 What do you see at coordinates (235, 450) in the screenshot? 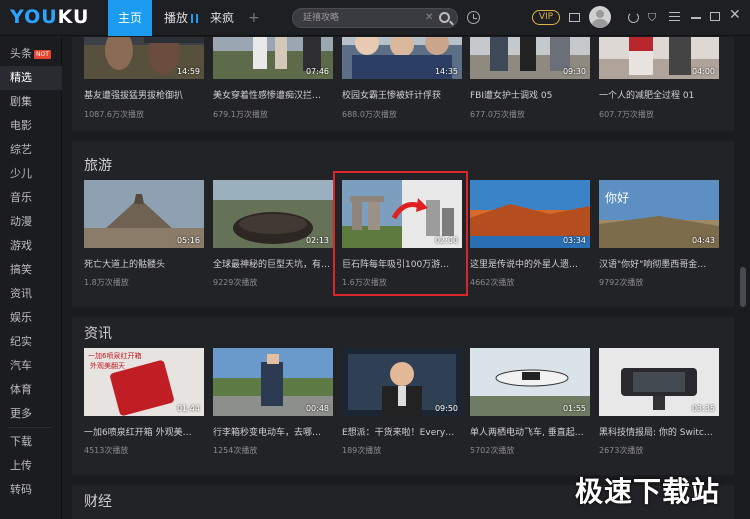
I see `video-plays: 1254次播放` at bounding box center [235, 450].